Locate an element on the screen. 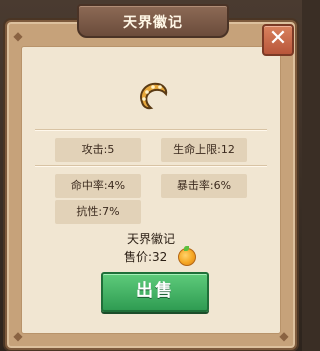 The height and width of the screenshot is (351, 320). sell-button: 出售 is located at coordinates (155, 292).